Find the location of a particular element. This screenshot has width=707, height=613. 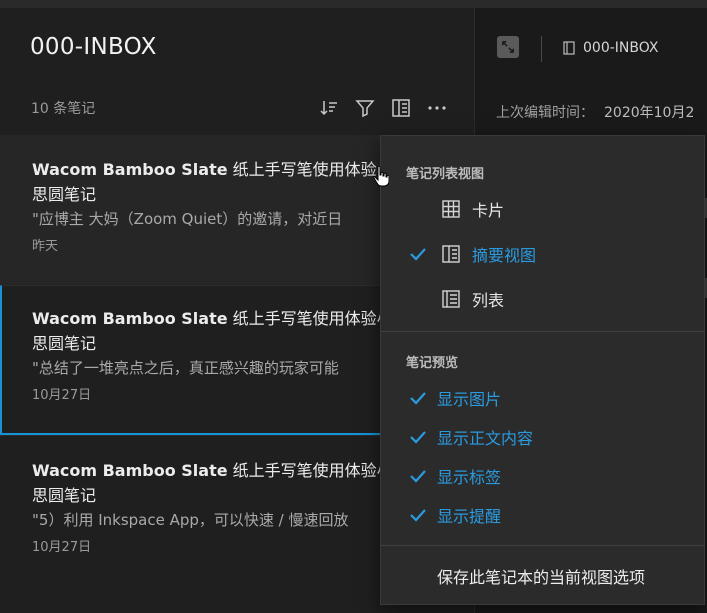

filter-icon is located at coordinates (365, 108).